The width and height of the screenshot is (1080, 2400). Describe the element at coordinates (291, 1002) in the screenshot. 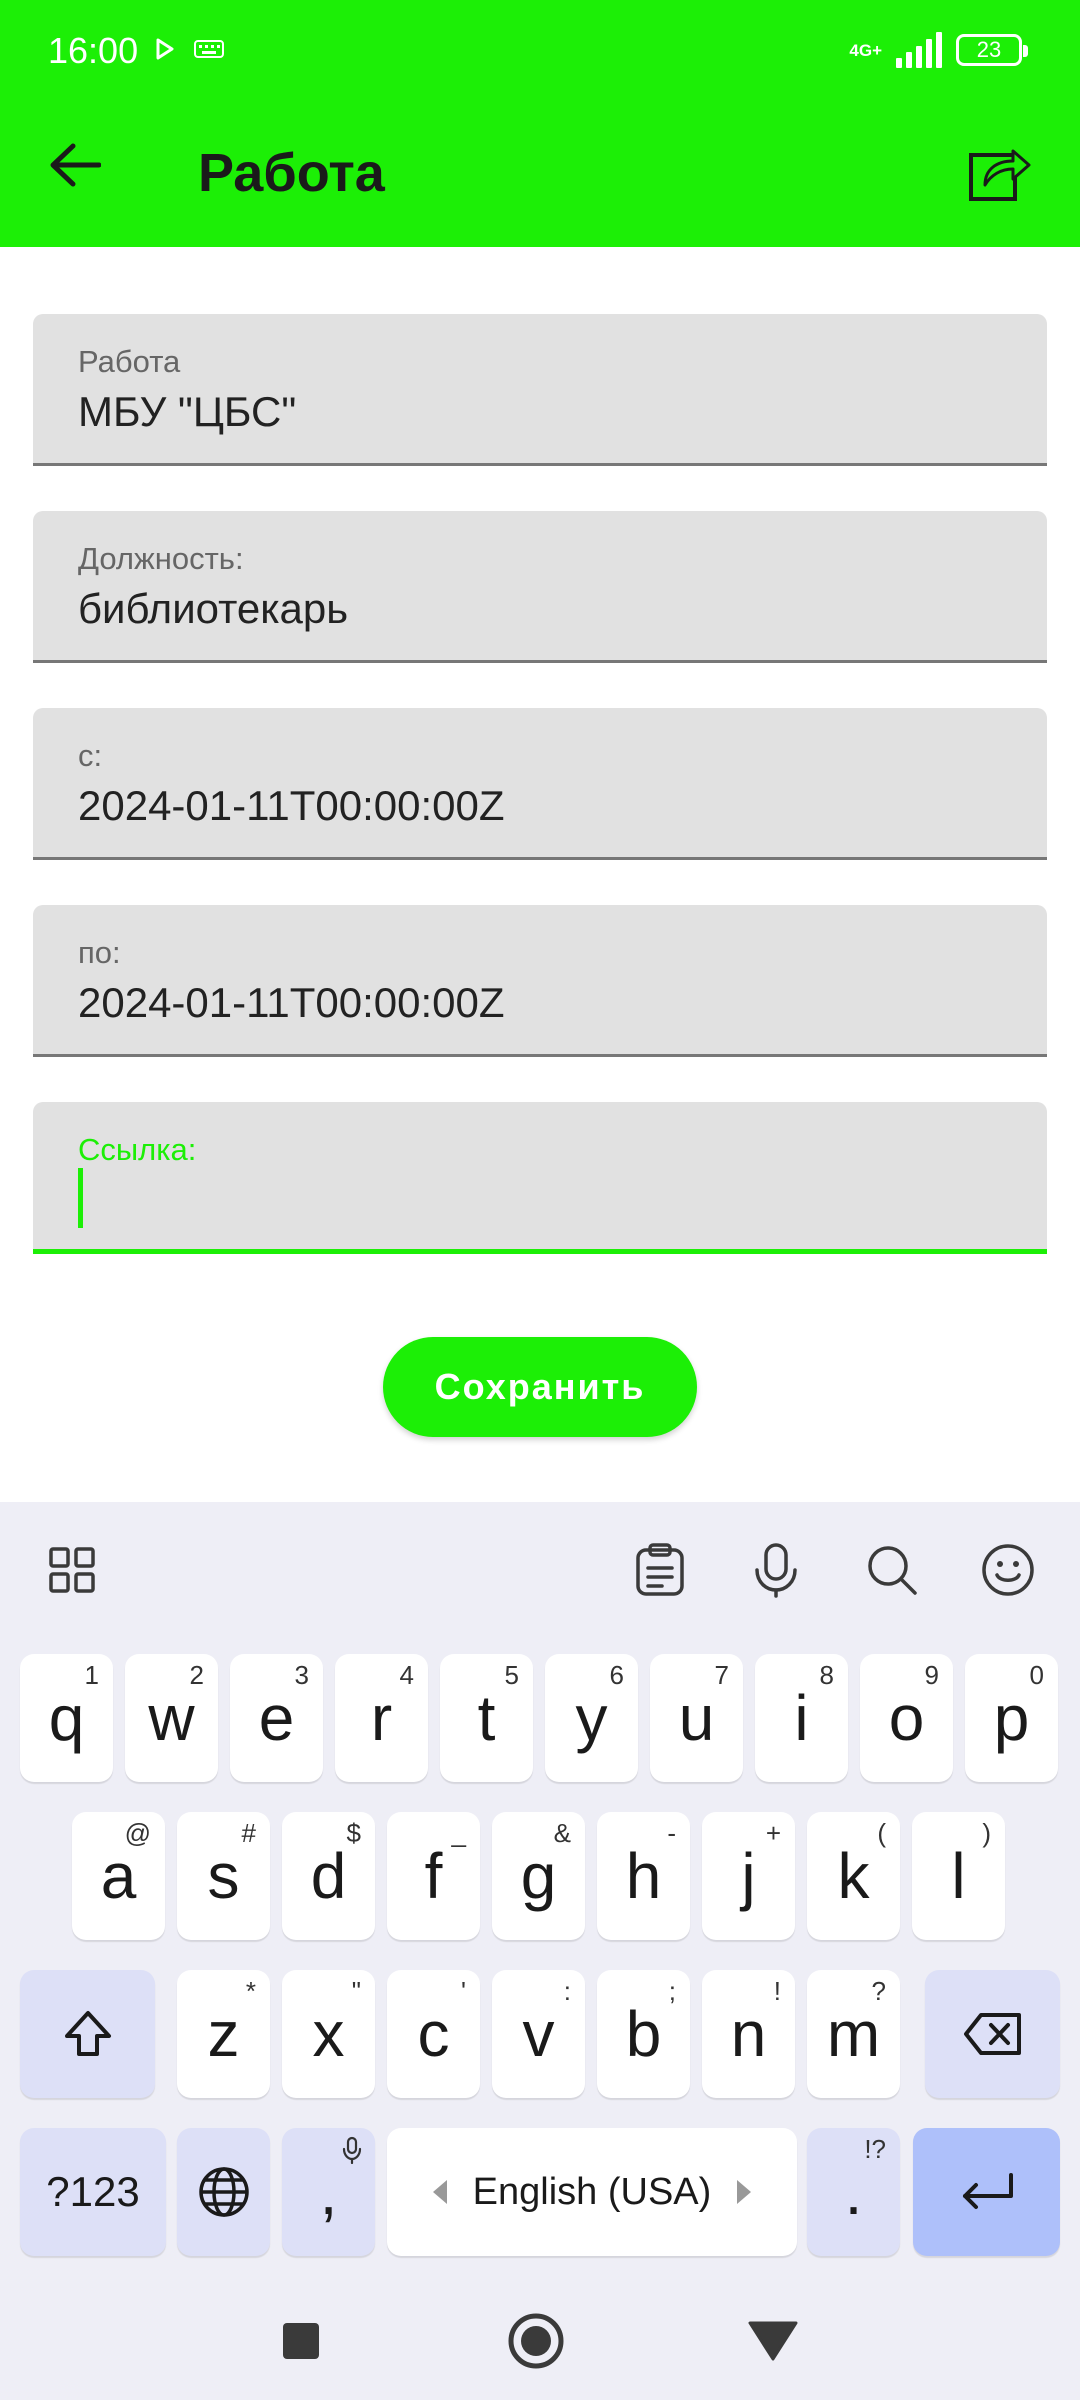

I see `end-date-value: 2024-01-11T00:00:00Z` at that location.